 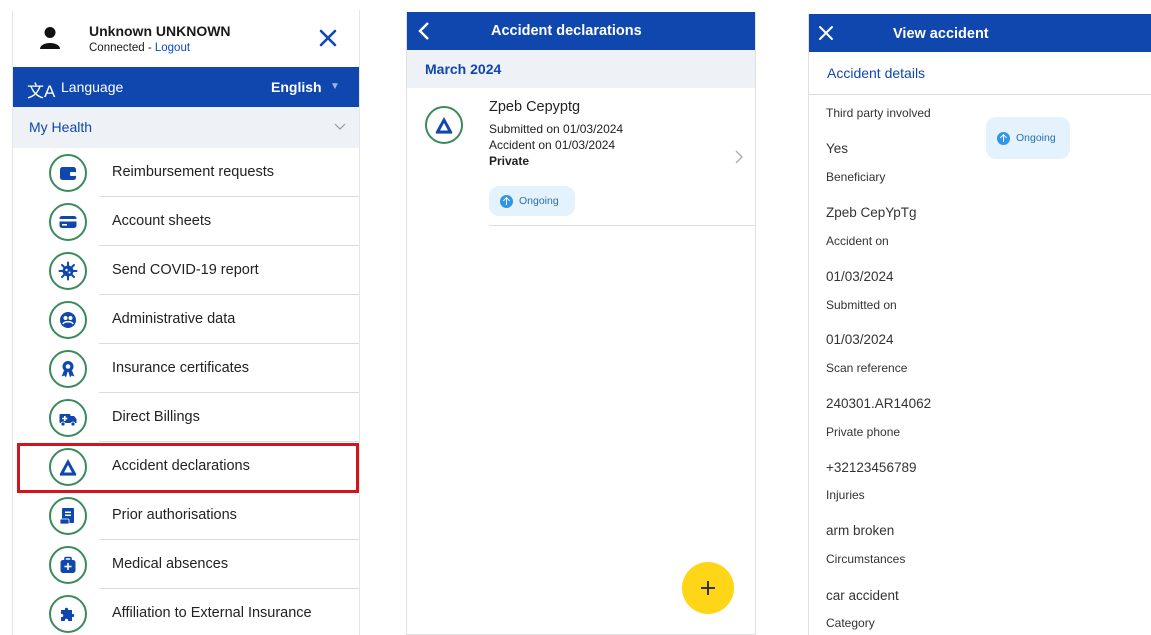 What do you see at coordinates (68, 222) in the screenshot?
I see `credit-card-icon` at bounding box center [68, 222].